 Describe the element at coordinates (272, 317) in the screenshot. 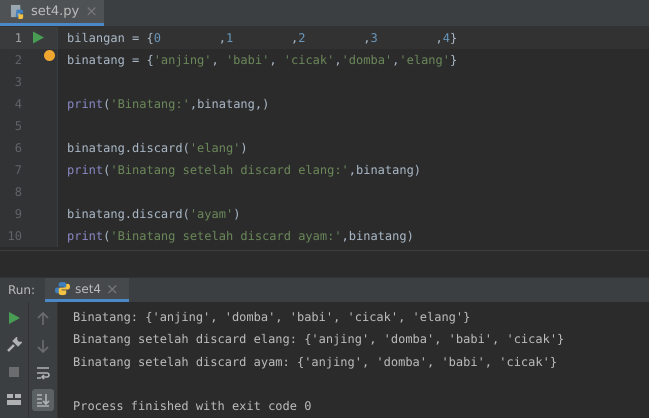

I see `console-output-line: Binatang: {'anjing', 'domba', 'babi', 'cicak', 'elang'}` at that location.